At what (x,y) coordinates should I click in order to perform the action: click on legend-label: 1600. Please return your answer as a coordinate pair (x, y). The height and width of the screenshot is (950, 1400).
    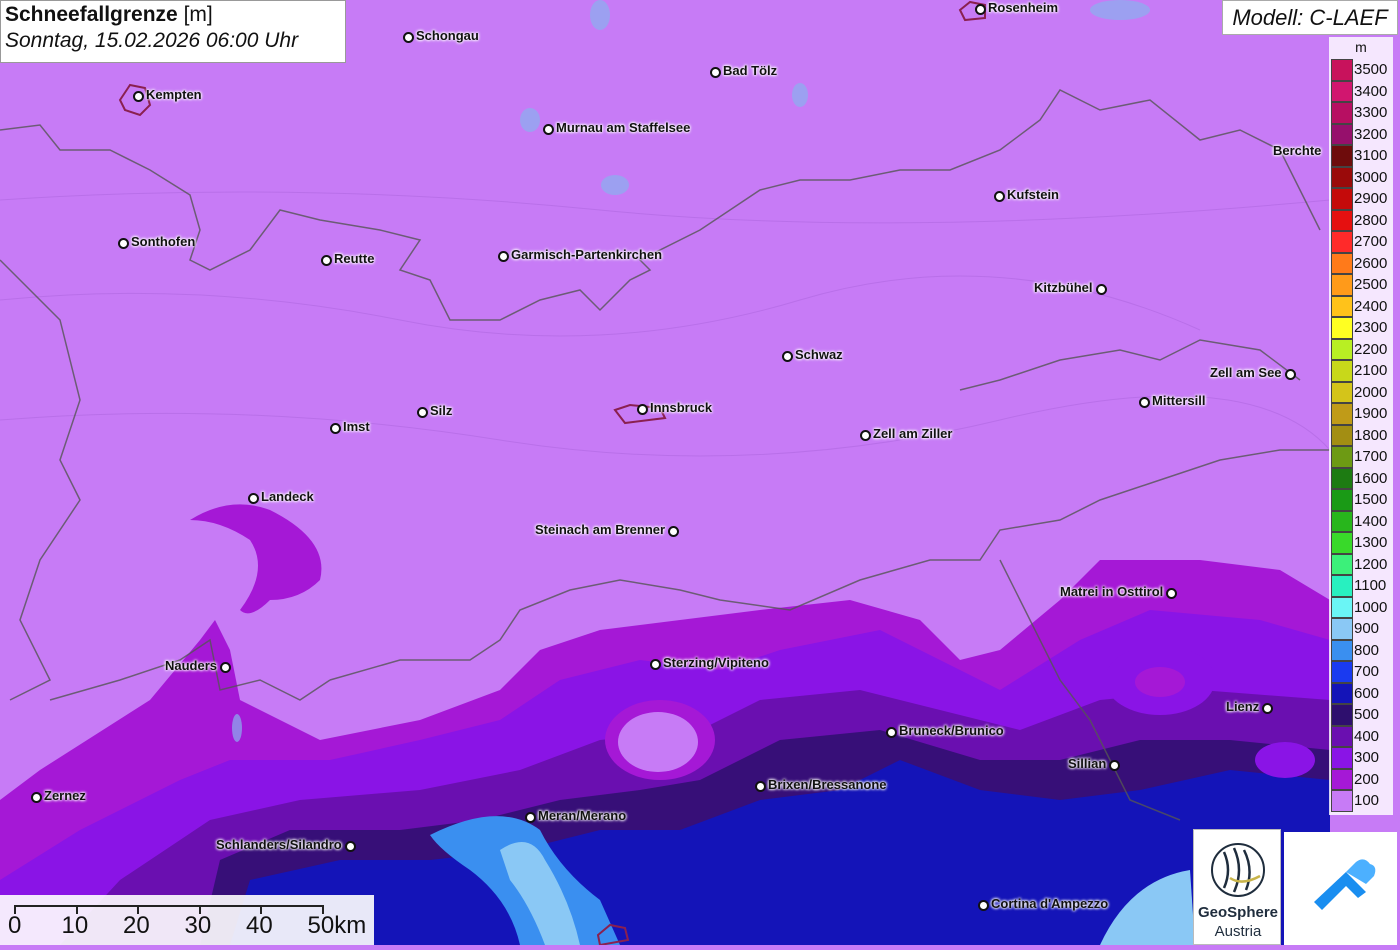
    Looking at the image, I should click on (1371, 478).